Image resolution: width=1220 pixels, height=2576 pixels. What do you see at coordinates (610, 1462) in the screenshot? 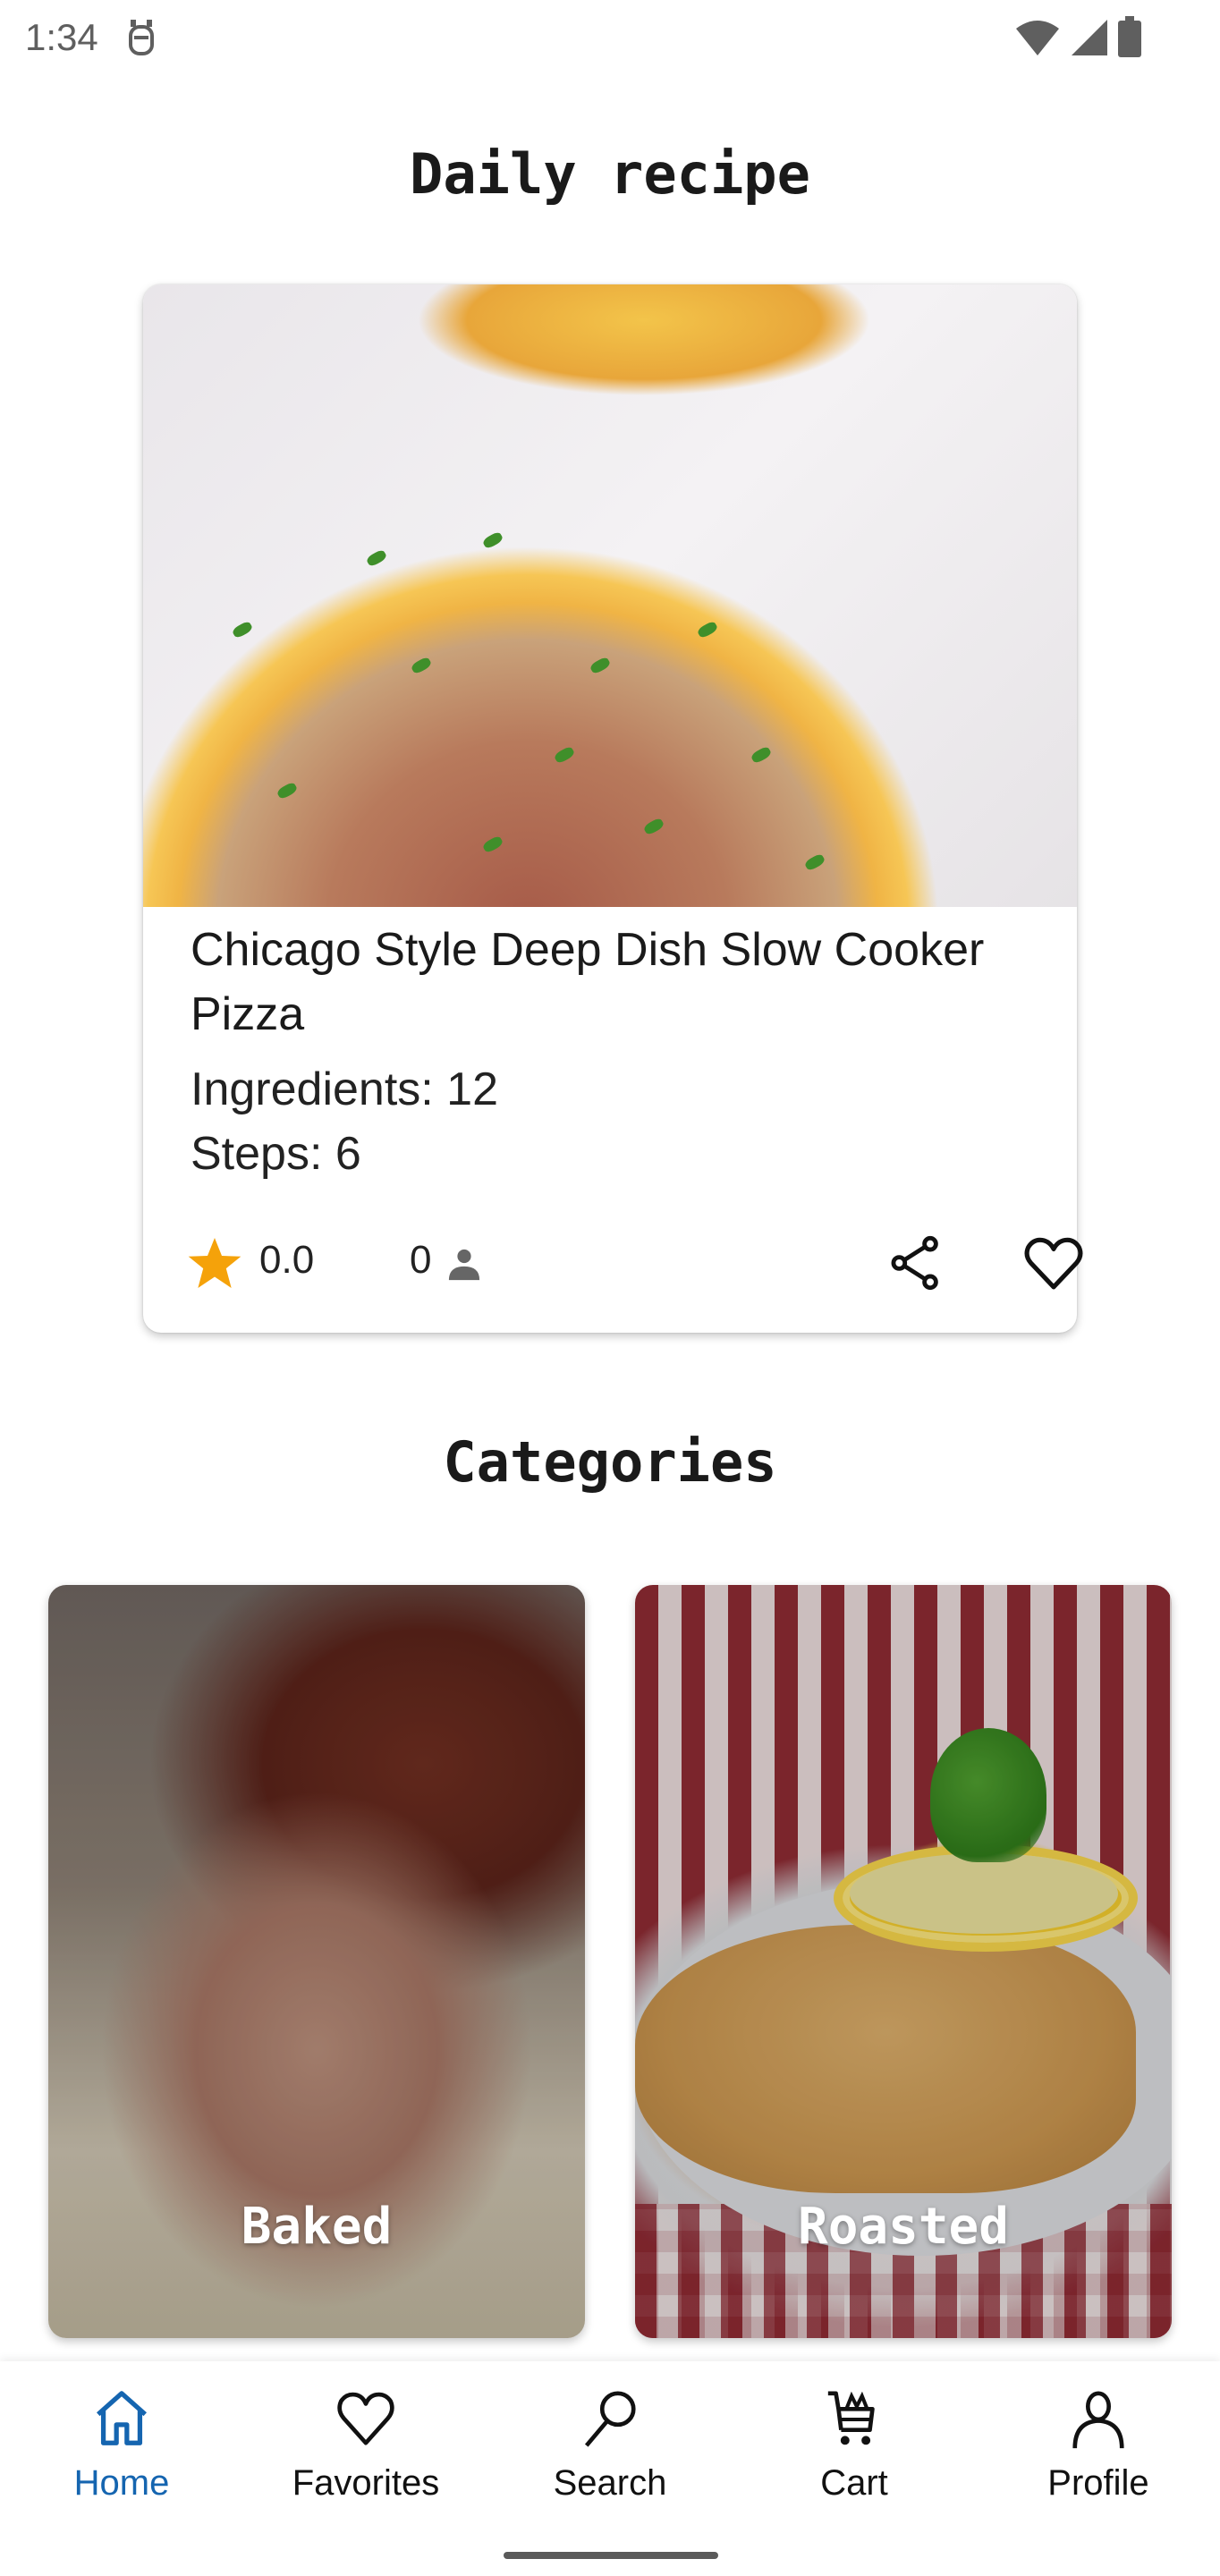
I see `categories-title: Categories` at bounding box center [610, 1462].